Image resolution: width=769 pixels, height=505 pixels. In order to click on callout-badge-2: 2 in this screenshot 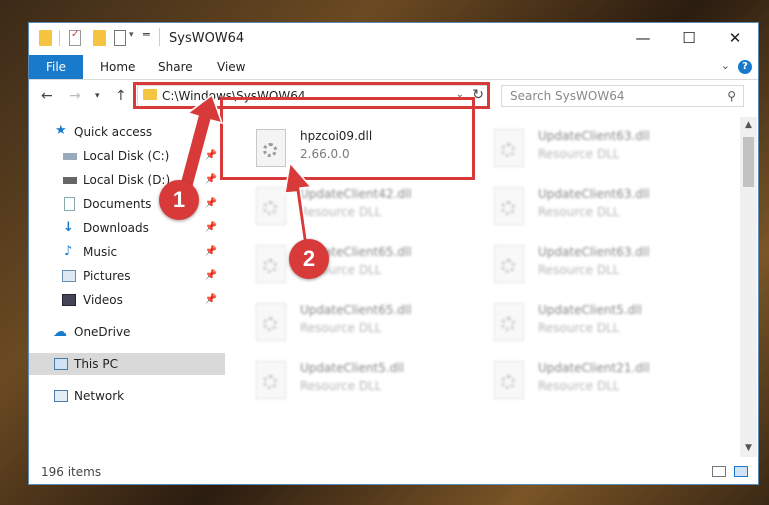, I will do `click(309, 259)`.